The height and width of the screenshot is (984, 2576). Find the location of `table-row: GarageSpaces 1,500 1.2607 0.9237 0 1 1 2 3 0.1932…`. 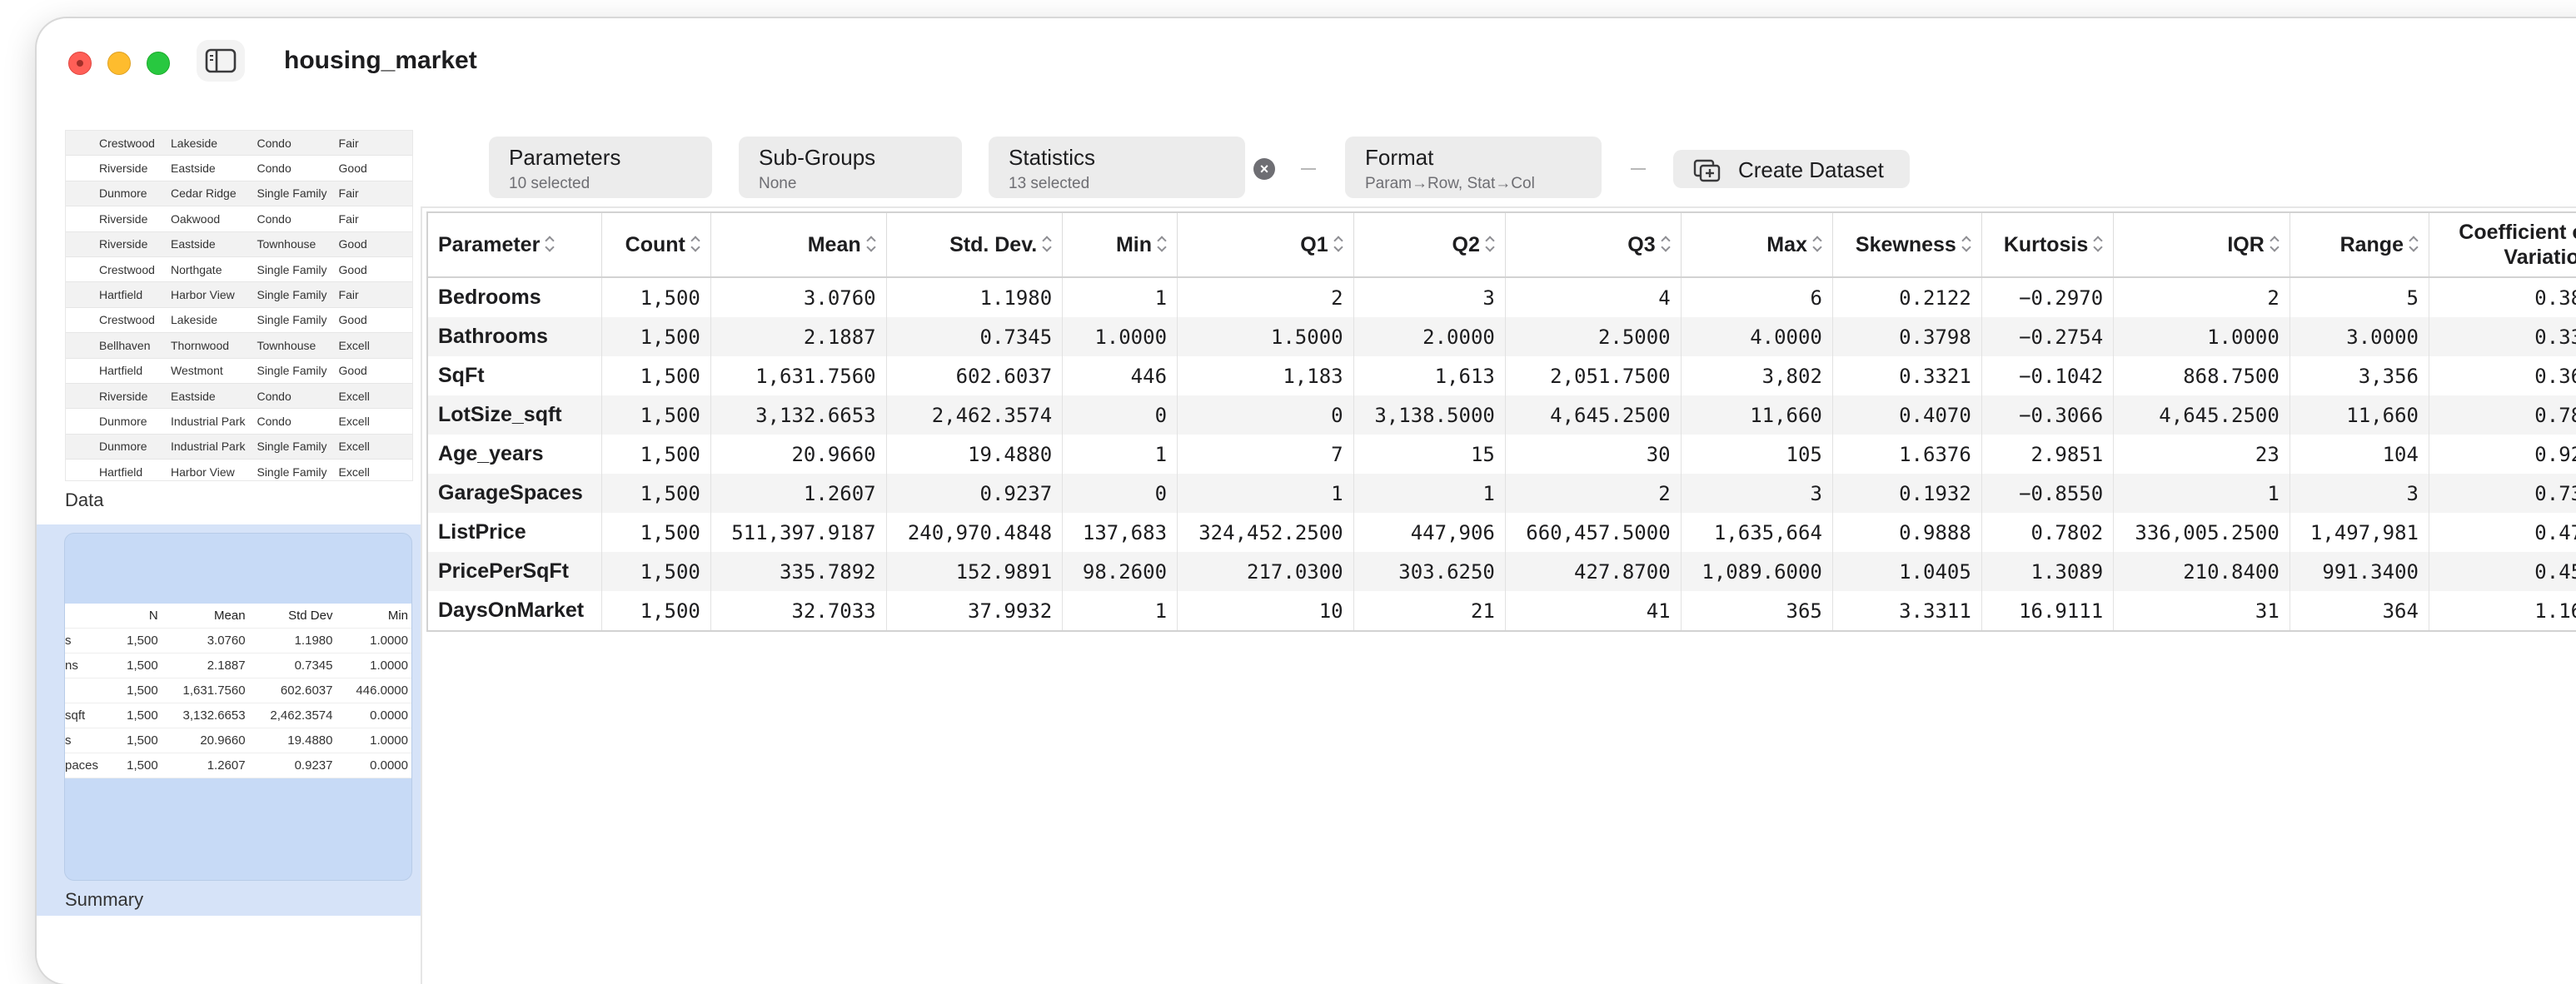

table-row: GarageSpaces 1,500 1.2607 0.9237 0 1 1 2 3 0.1932… is located at coordinates (1501, 493).